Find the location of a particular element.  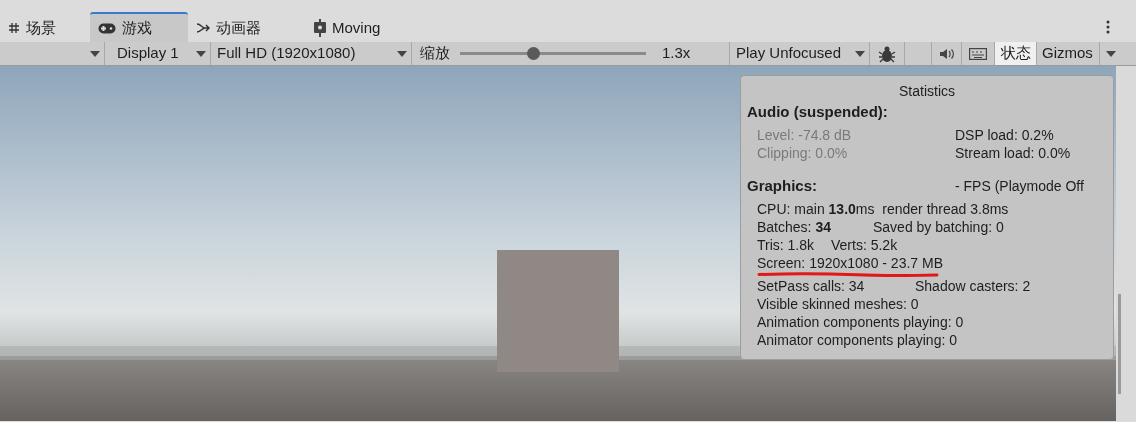

toggle-button: 状态 is located at coordinates (1016, 53).